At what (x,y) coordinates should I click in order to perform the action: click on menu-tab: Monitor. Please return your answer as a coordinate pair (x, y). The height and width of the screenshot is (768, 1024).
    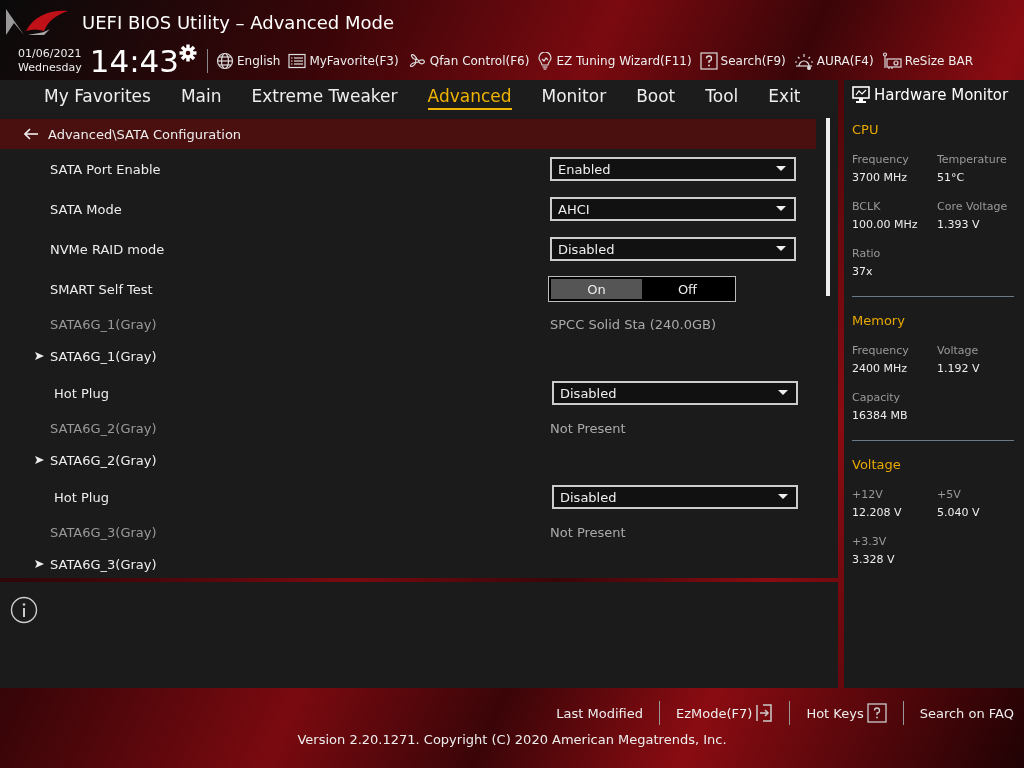
    Looking at the image, I should click on (574, 96).